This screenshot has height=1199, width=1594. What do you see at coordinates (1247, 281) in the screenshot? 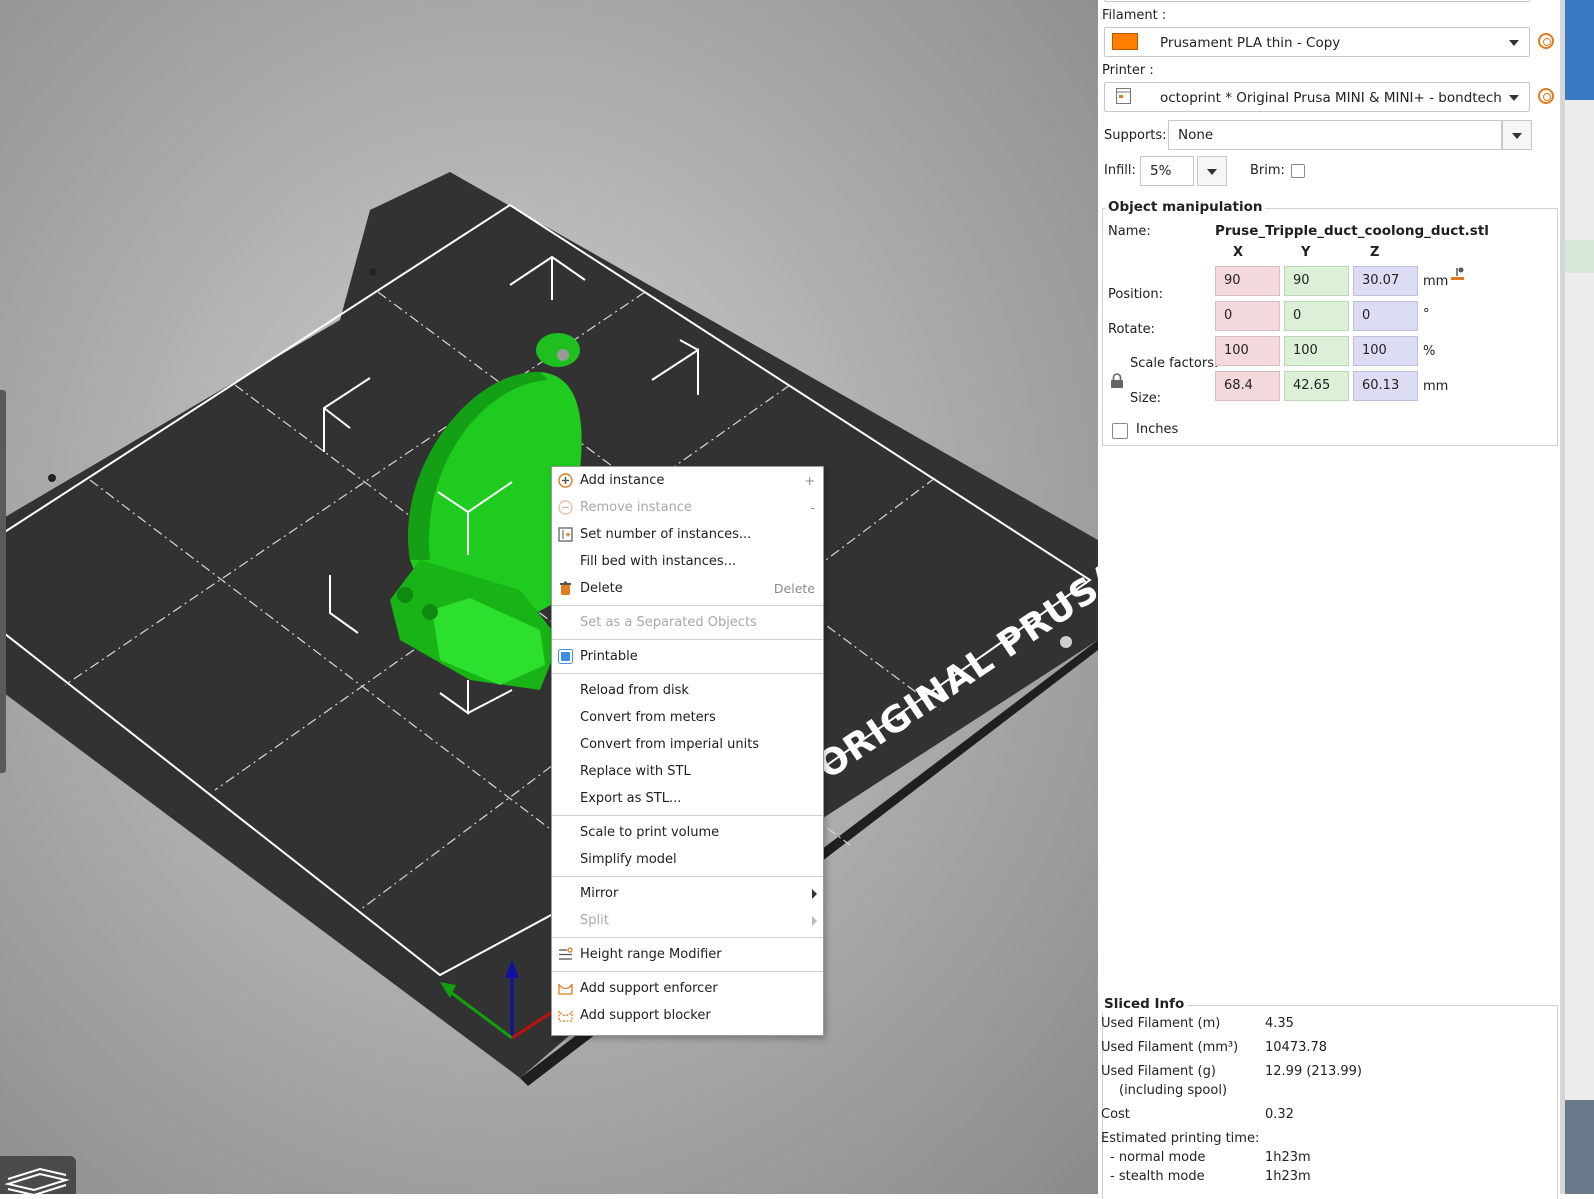
I see `position-x-input: 90` at bounding box center [1247, 281].